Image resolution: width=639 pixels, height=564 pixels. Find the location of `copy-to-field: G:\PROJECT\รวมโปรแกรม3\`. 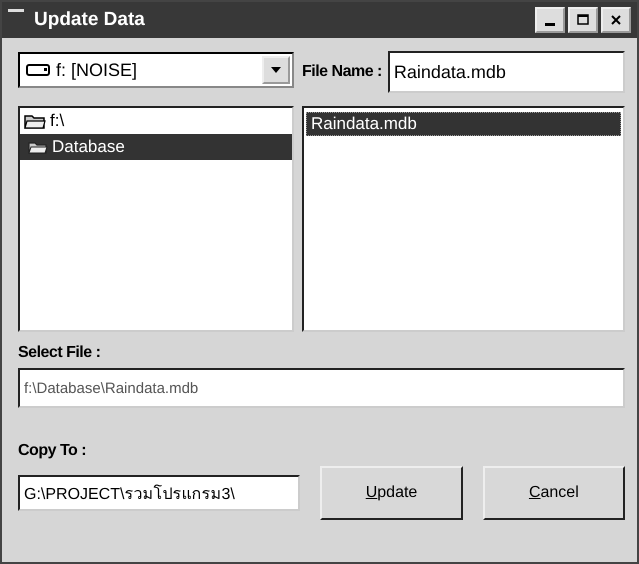

copy-to-field: G:\PROJECT\รวมโปรแกรม3\ is located at coordinates (159, 493).